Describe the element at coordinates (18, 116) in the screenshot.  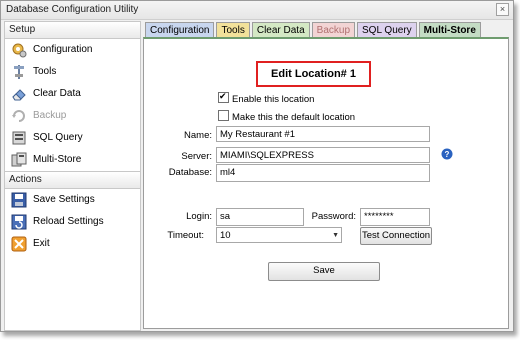
I see `backup-icon` at that location.